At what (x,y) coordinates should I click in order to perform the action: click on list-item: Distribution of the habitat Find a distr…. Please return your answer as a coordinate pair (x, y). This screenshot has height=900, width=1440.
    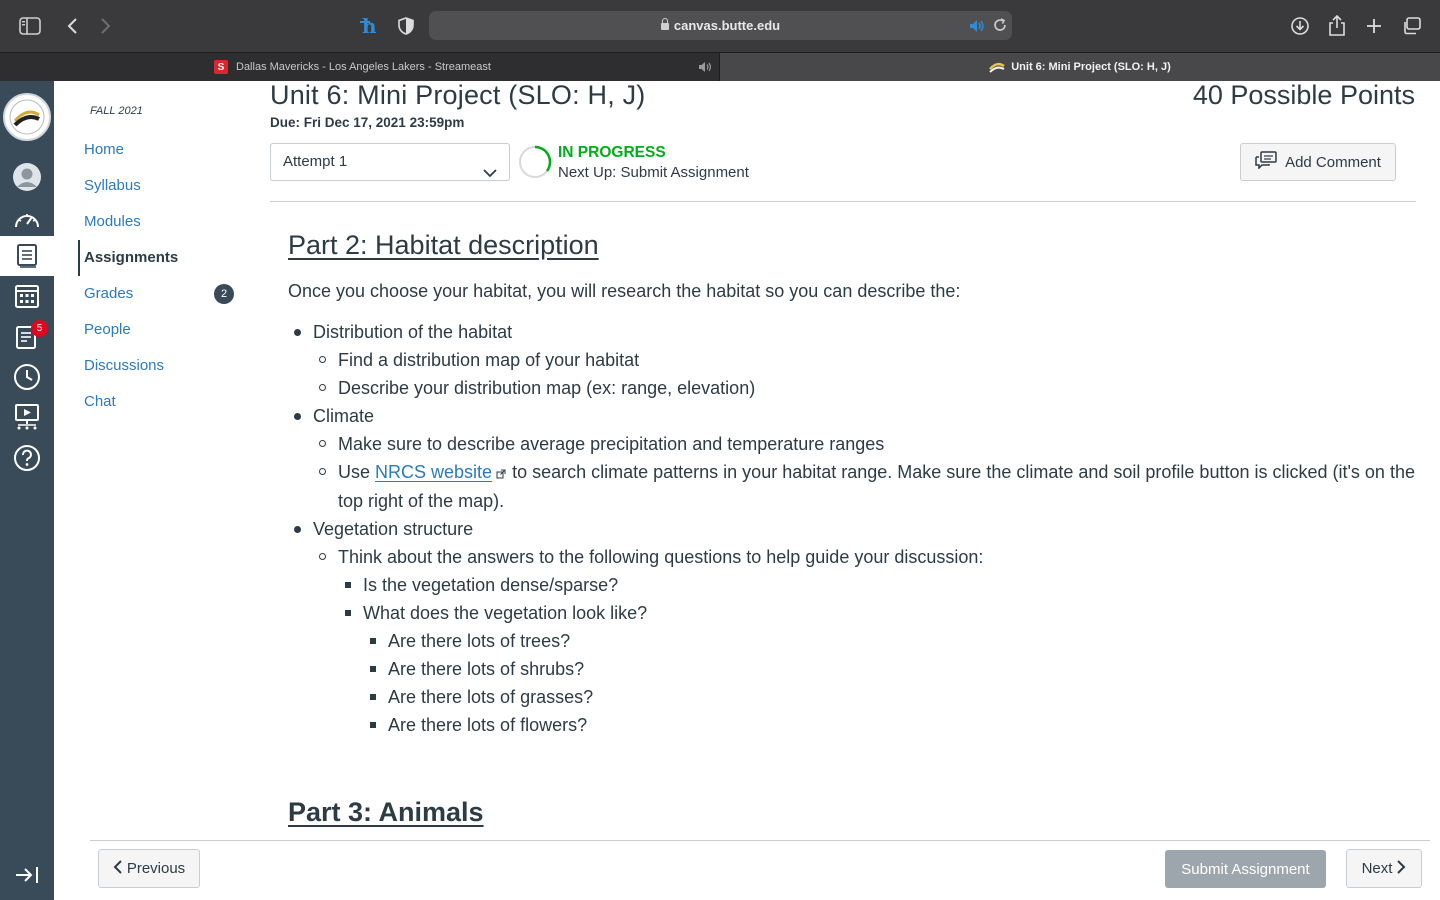
    Looking at the image, I should click on (853, 360).